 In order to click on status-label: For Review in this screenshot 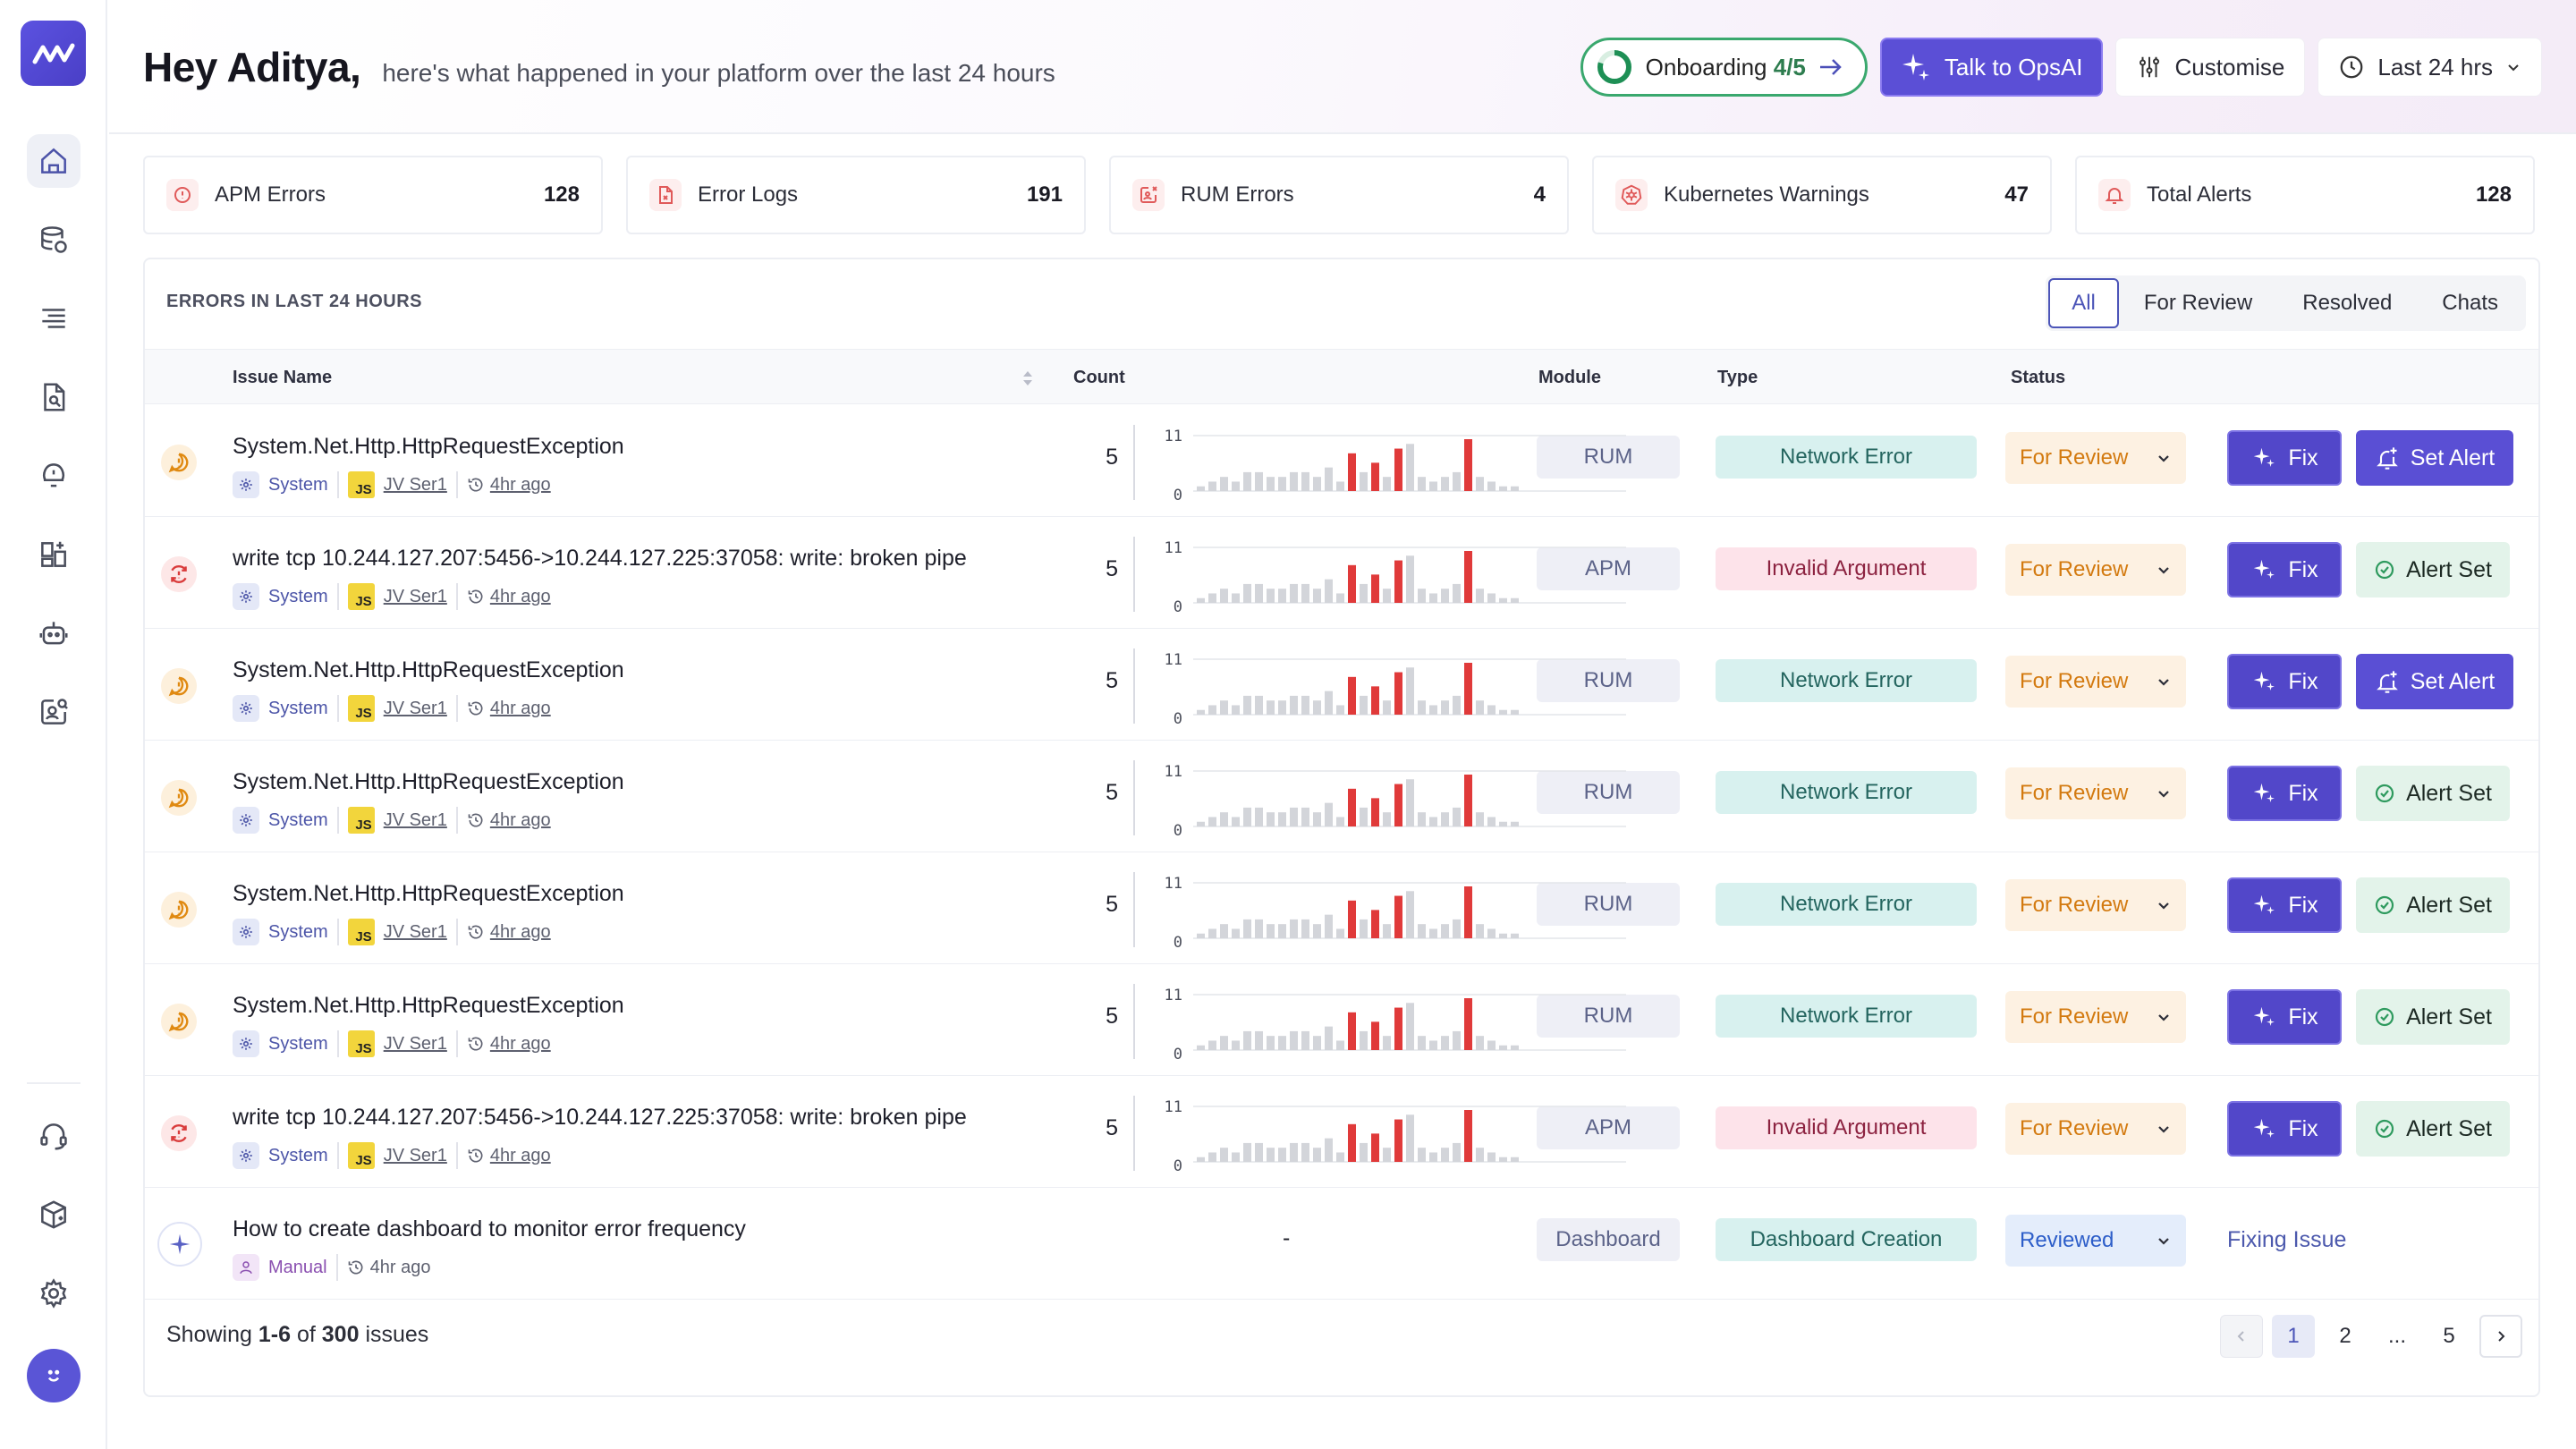, I will do `click(2074, 681)`.